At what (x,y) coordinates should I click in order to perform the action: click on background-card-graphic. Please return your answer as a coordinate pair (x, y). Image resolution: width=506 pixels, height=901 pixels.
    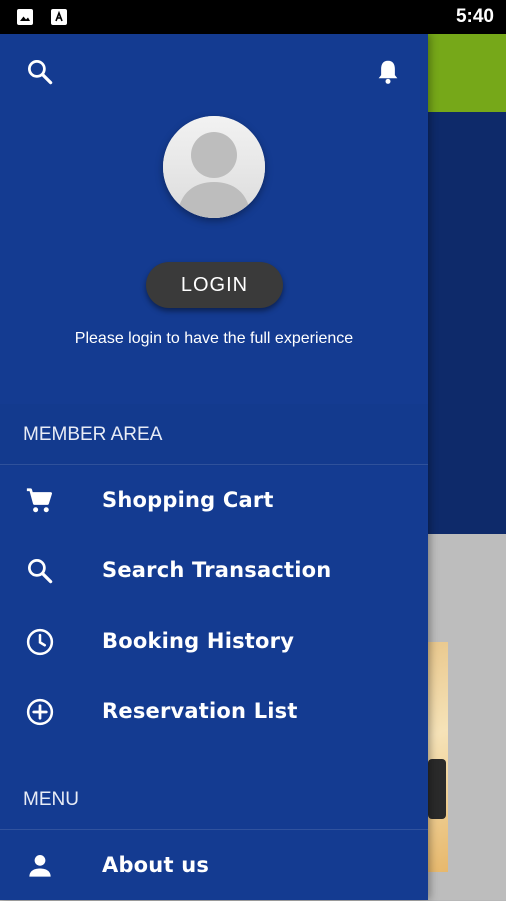
    Looking at the image, I should click on (437, 789).